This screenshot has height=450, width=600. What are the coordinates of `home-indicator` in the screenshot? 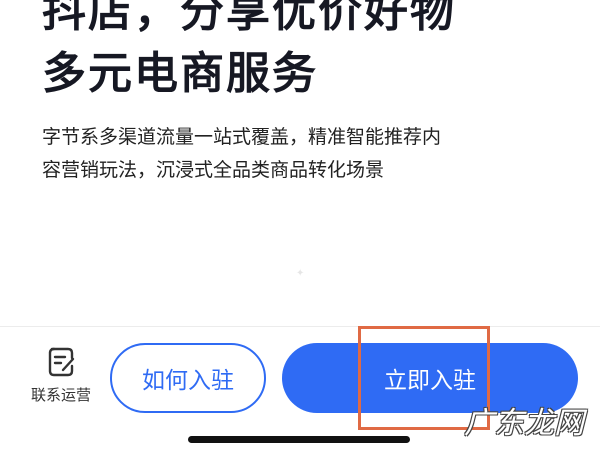 It's located at (299, 439).